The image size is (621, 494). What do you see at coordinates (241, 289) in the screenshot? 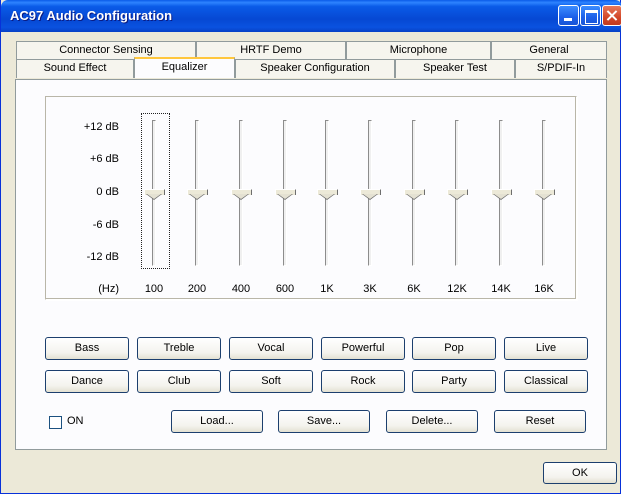
I see `eq-band-label: 400` at bounding box center [241, 289].